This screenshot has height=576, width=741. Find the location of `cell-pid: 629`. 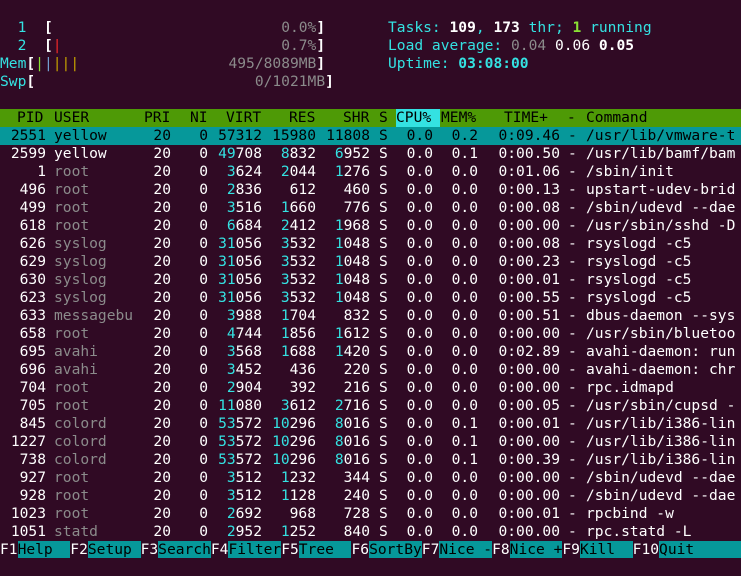

cell-pid: 629 is located at coordinates (32, 261).